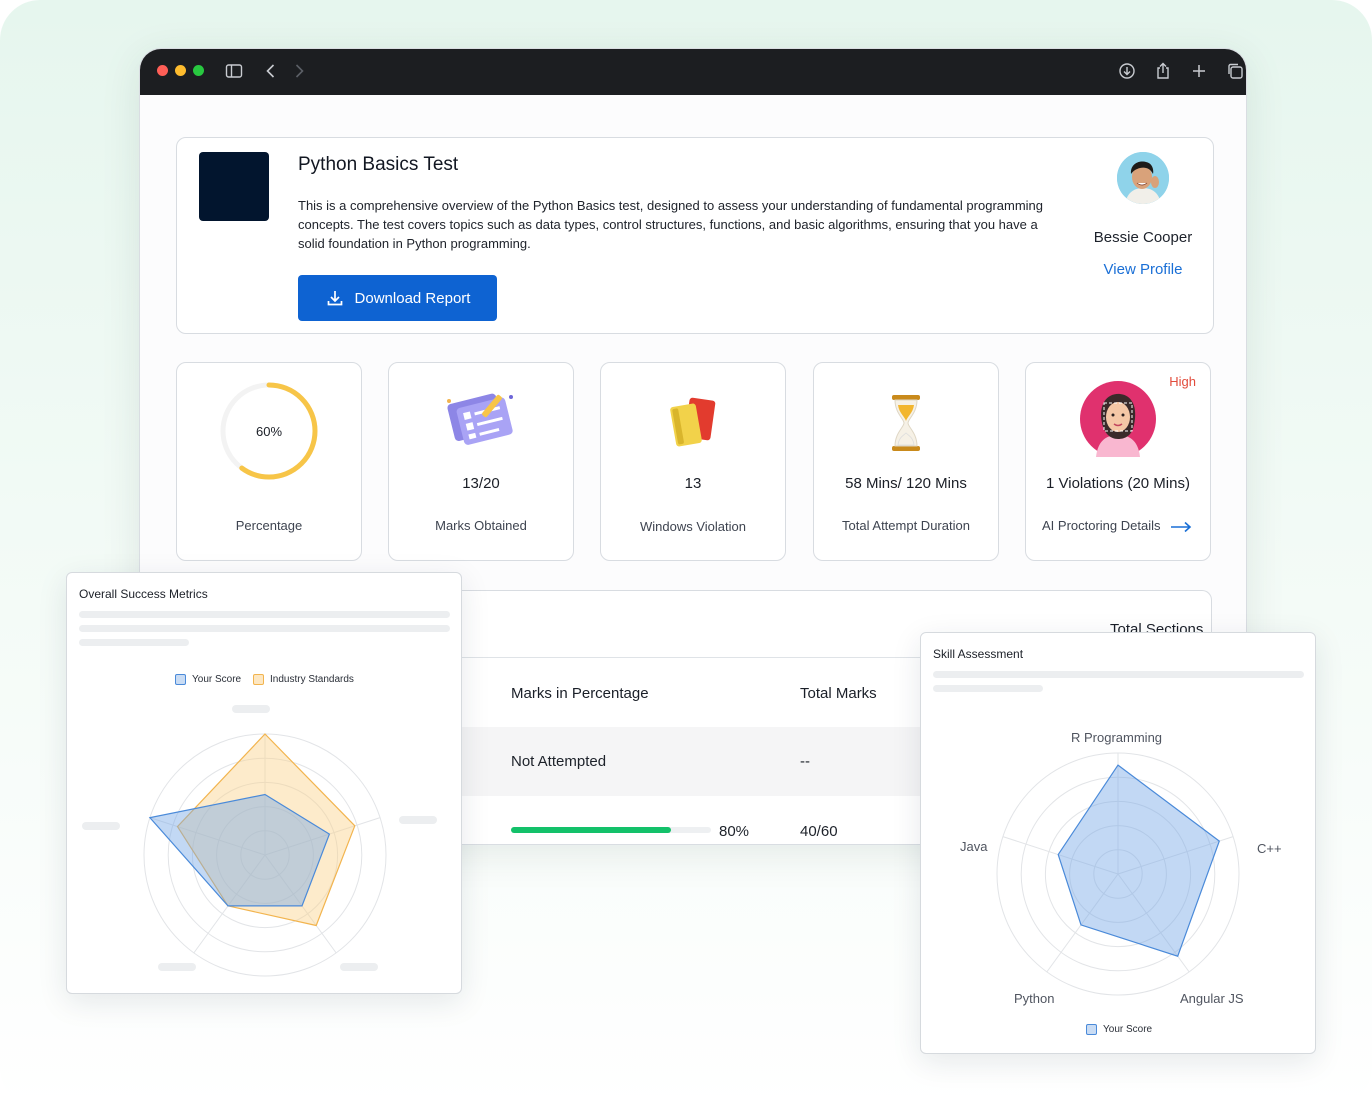  What do you see at coordinates (1269, 848) in the screenshot?
I see `axis-label-cpp: C++` at bounding box center [1269, 848].